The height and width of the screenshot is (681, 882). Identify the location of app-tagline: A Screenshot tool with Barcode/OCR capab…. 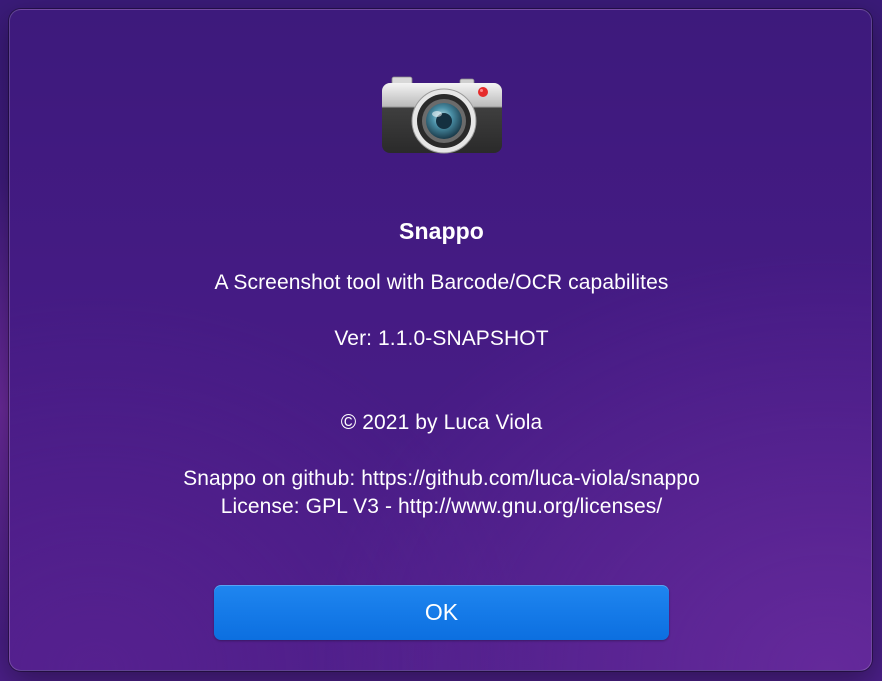
(441, 282).